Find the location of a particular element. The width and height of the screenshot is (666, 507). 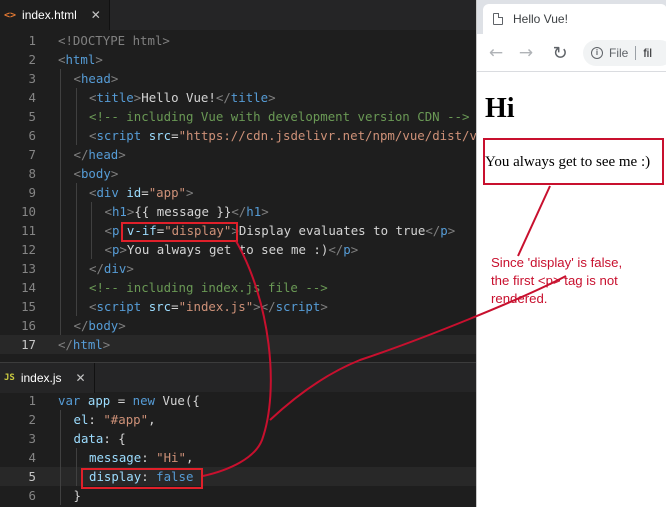

reload-icon: ↻ is located at coordinates (560, 53).